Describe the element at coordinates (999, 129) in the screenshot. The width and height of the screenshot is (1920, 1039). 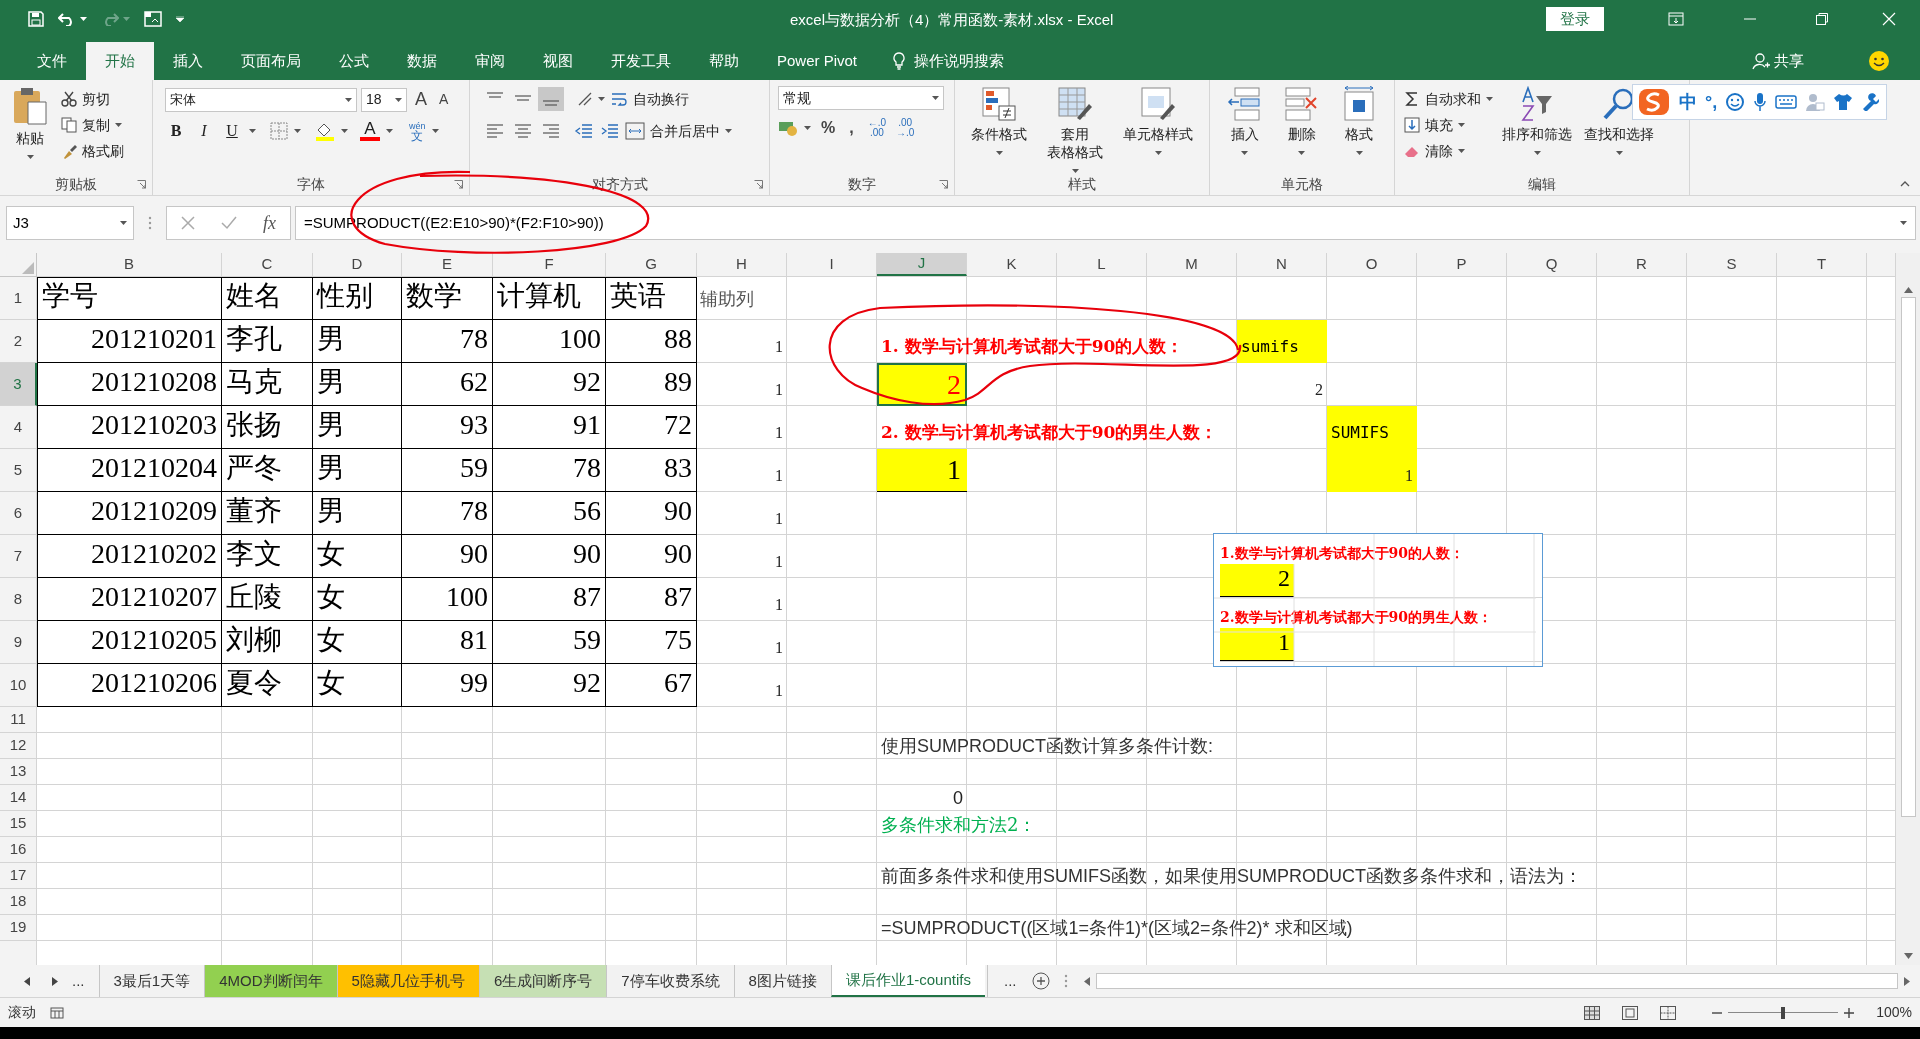
I see `ribbon-button: 条件格式` at that location.